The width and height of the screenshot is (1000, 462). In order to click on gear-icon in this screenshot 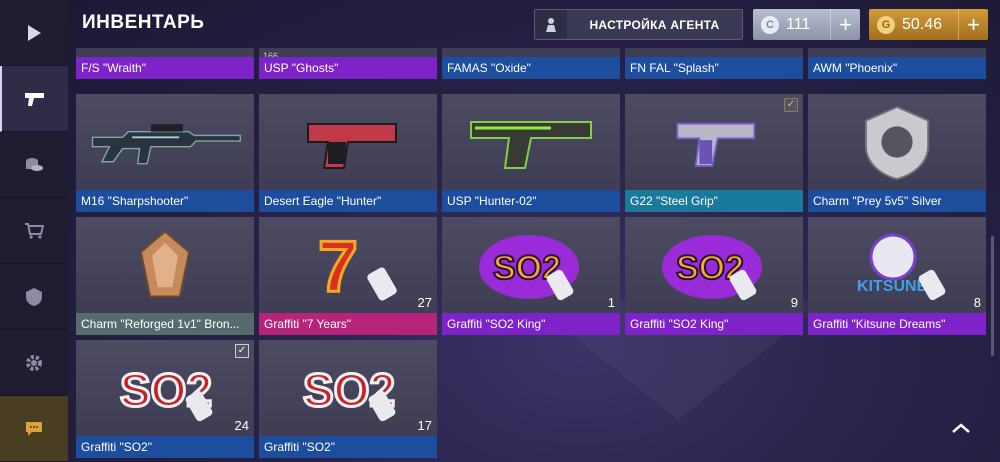, I will do `click(34, 362)`.